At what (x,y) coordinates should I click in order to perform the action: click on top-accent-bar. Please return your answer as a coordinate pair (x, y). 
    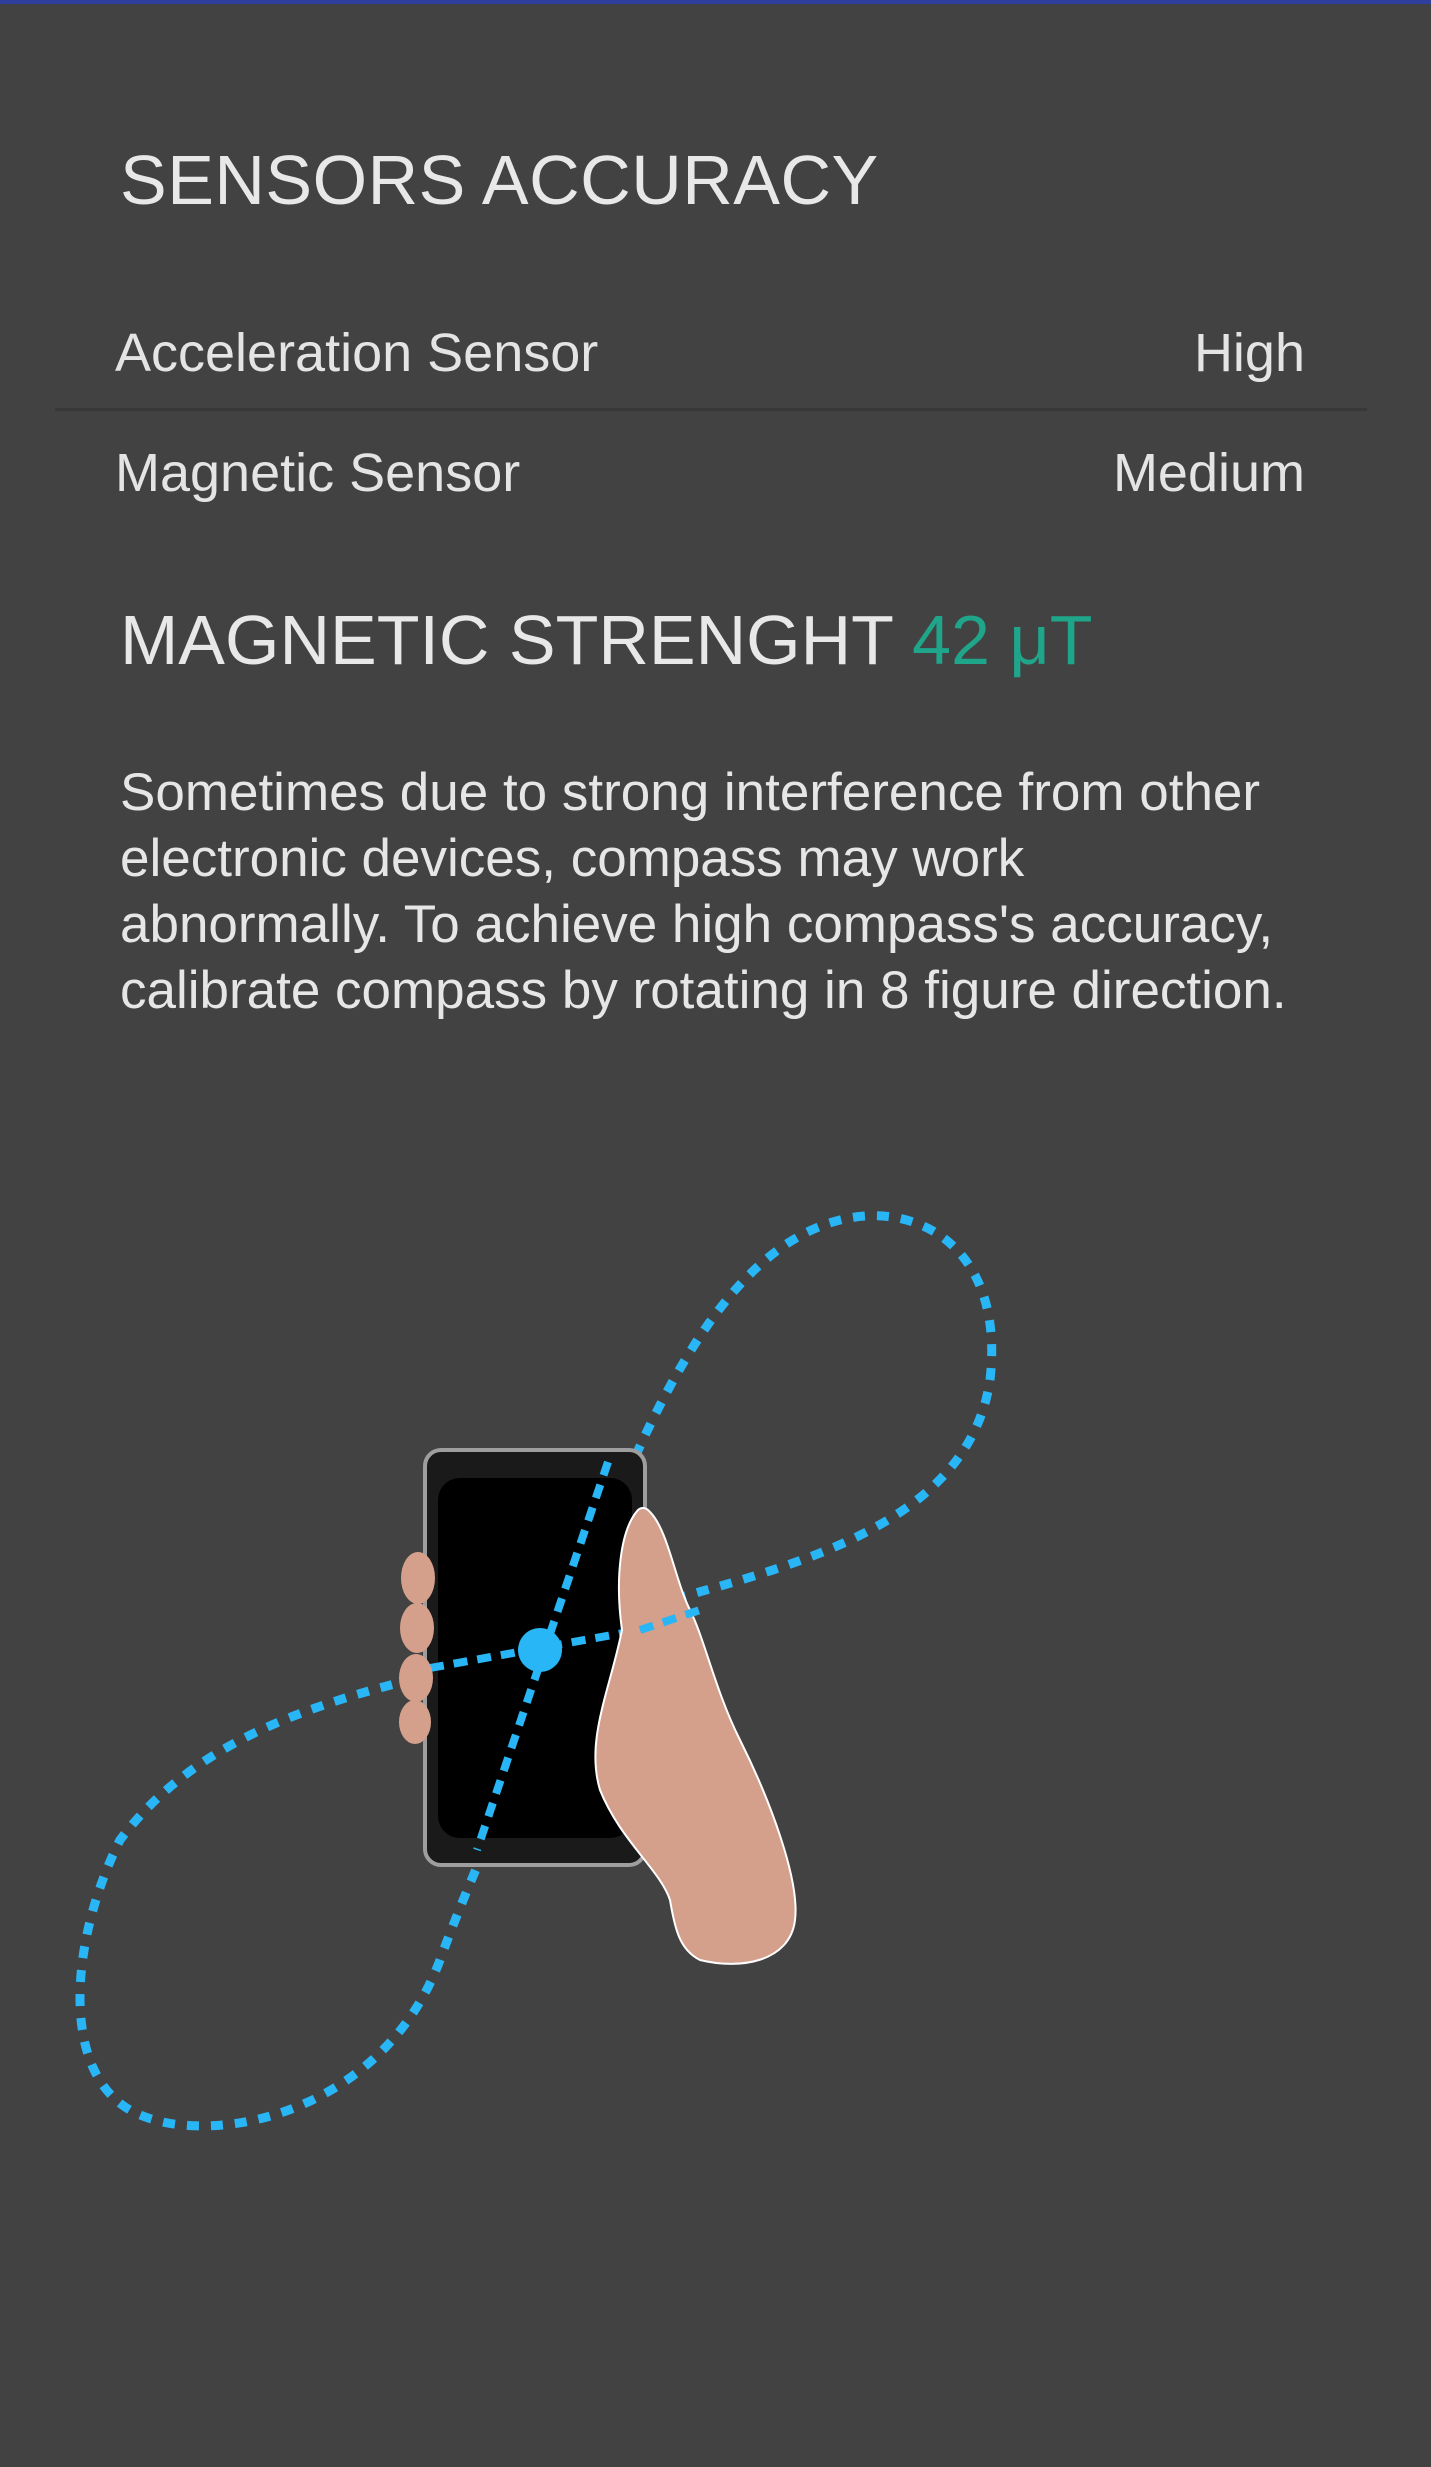
    Looking at the image, I should click on (715, 2).